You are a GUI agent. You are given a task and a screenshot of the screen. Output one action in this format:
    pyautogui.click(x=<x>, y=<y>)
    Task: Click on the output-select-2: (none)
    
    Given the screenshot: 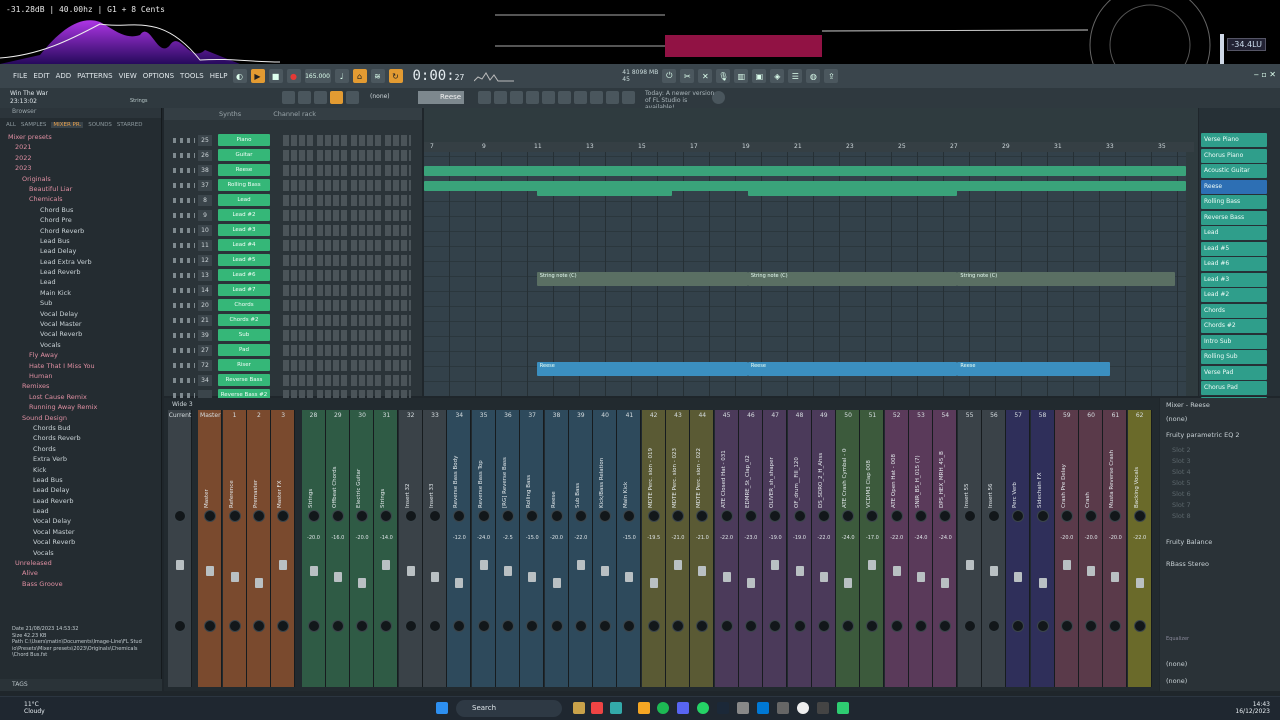 What is the action you would take?
    pyautogui.click(x=1176, y=681)
    